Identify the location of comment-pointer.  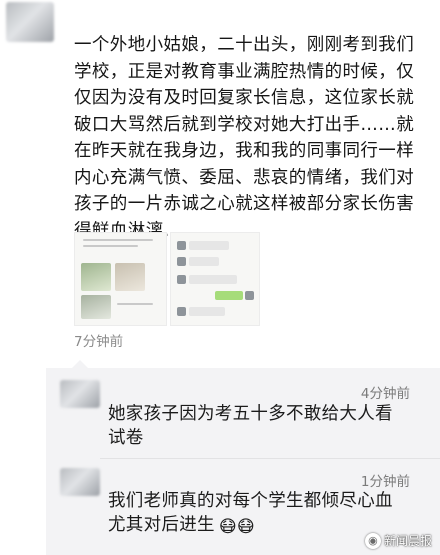
(80, 364).